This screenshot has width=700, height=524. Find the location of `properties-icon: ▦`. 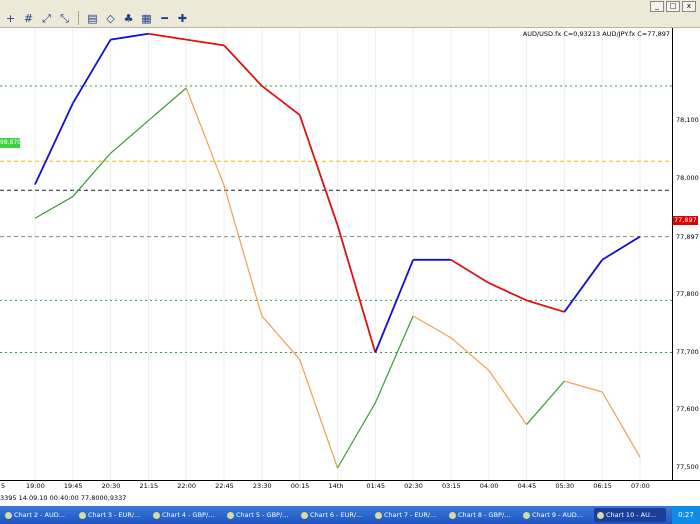

properties-icon: ▦ is located at coordinates (146, 18).